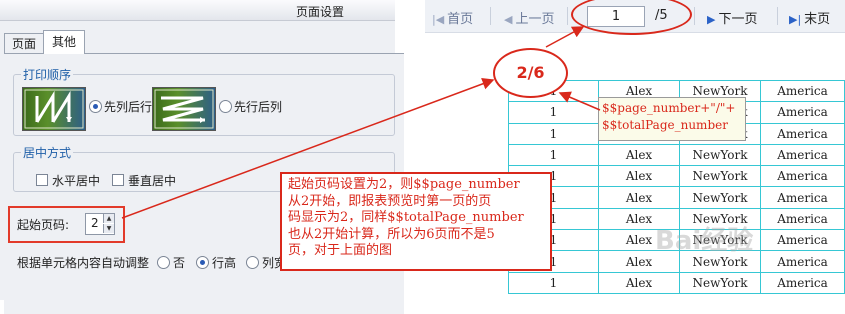 Image resolution: width=845 pixels, height=314 pixels. Describe the element at coordinates (579, 101) in the screenshot. I see `arrow-formula-to-page-number` at that location.